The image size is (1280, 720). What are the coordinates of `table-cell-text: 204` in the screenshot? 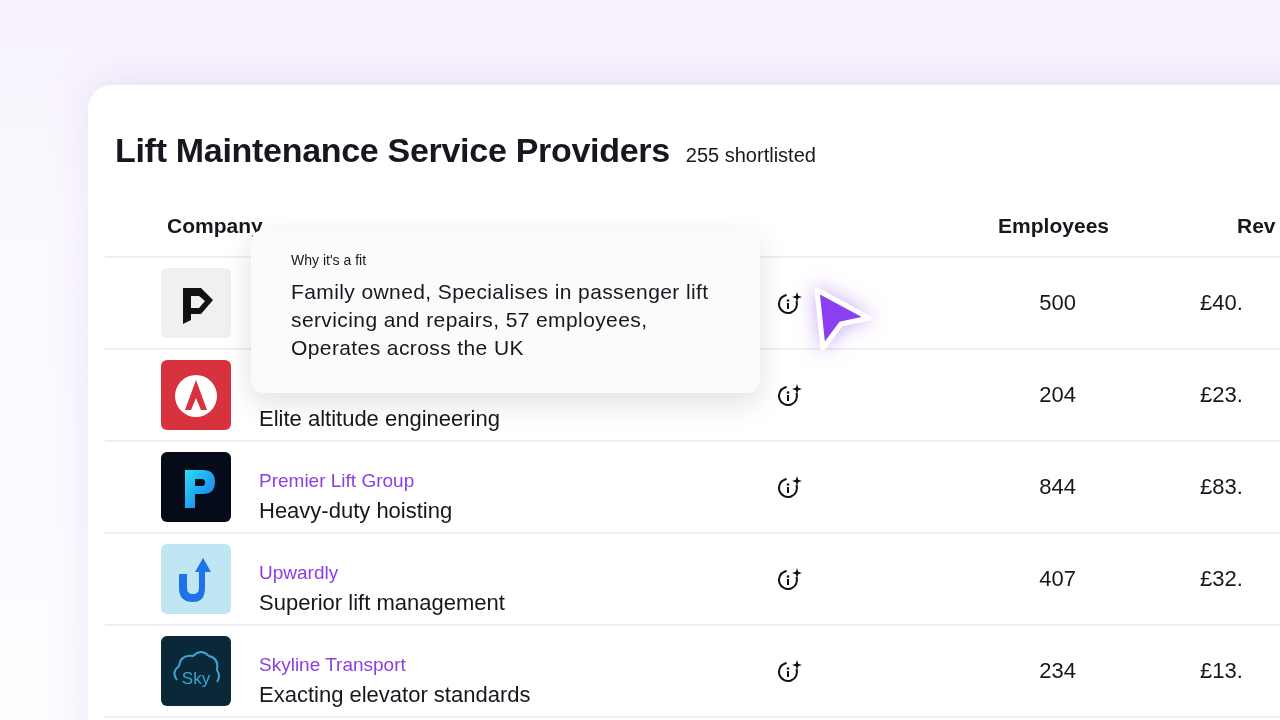 It's located at (1057, 395).